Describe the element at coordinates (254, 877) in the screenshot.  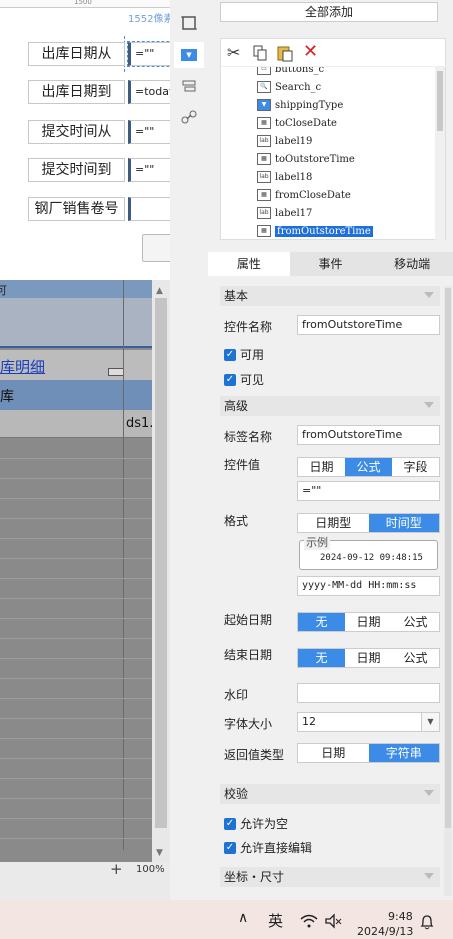
I see `section-coordinates-title: 坐标・尺寸` at that location.